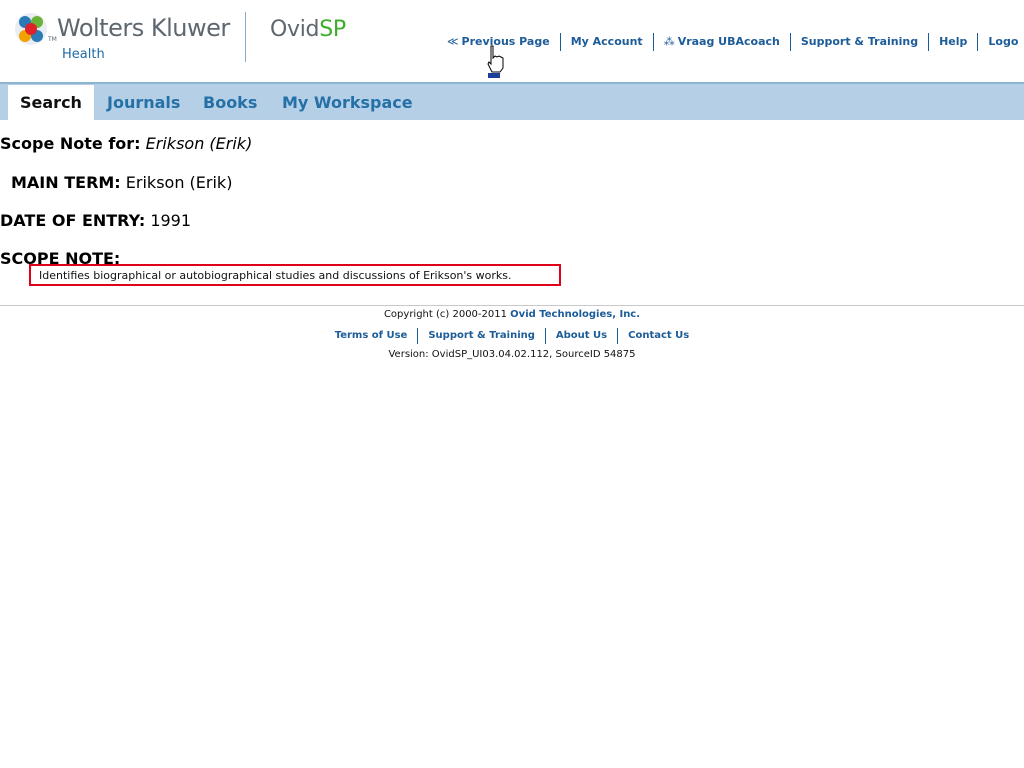 Image resolution: width=1024 pixels, height=768 pixels. I want to click on product-prefix: Ovid, so click(295, 29).